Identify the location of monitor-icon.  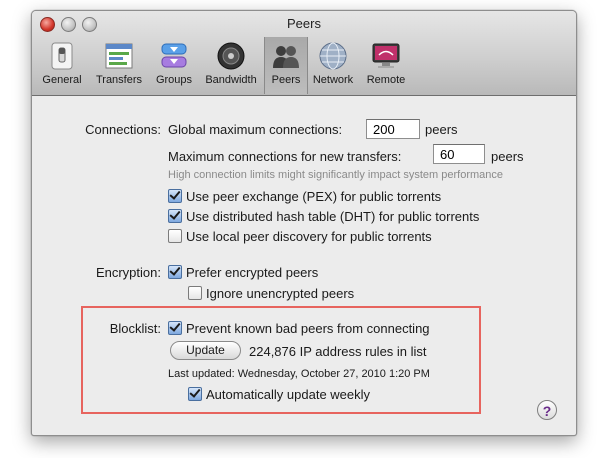
(386, 55).